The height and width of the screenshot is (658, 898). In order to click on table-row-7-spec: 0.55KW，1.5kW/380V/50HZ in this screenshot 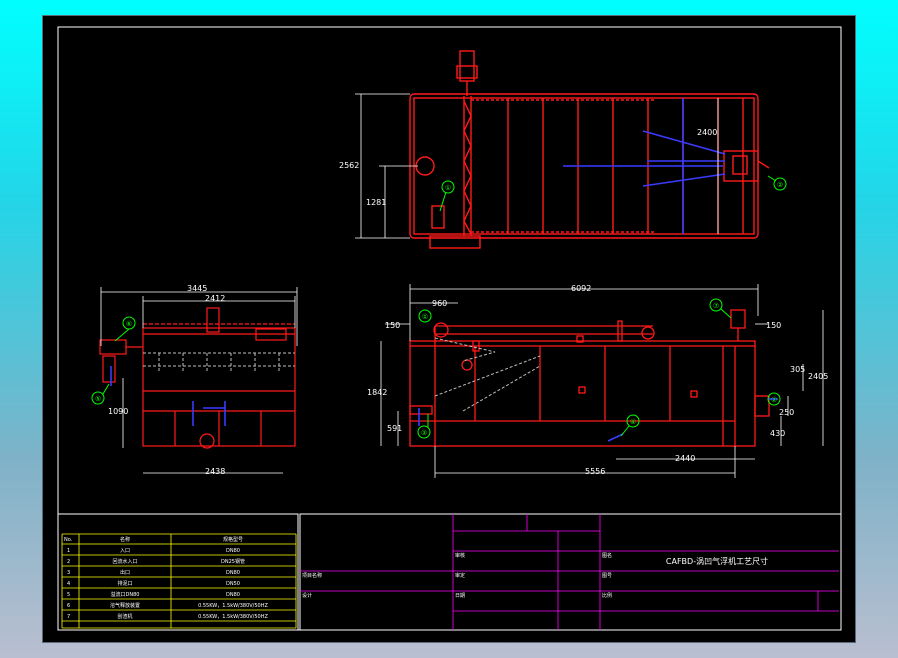, I will do `click(233, 617)`.